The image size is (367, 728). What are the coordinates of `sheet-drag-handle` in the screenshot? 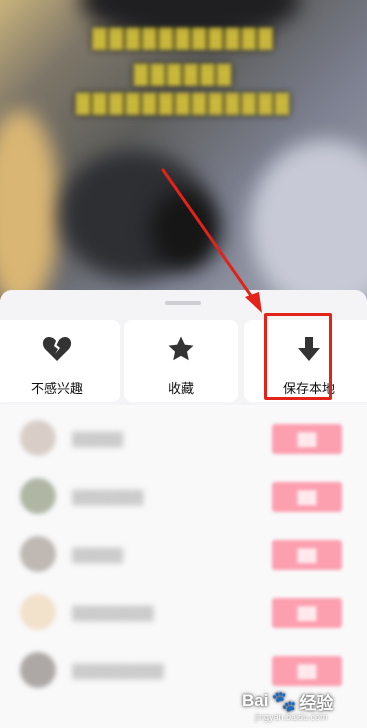 It's located at (183, 303).